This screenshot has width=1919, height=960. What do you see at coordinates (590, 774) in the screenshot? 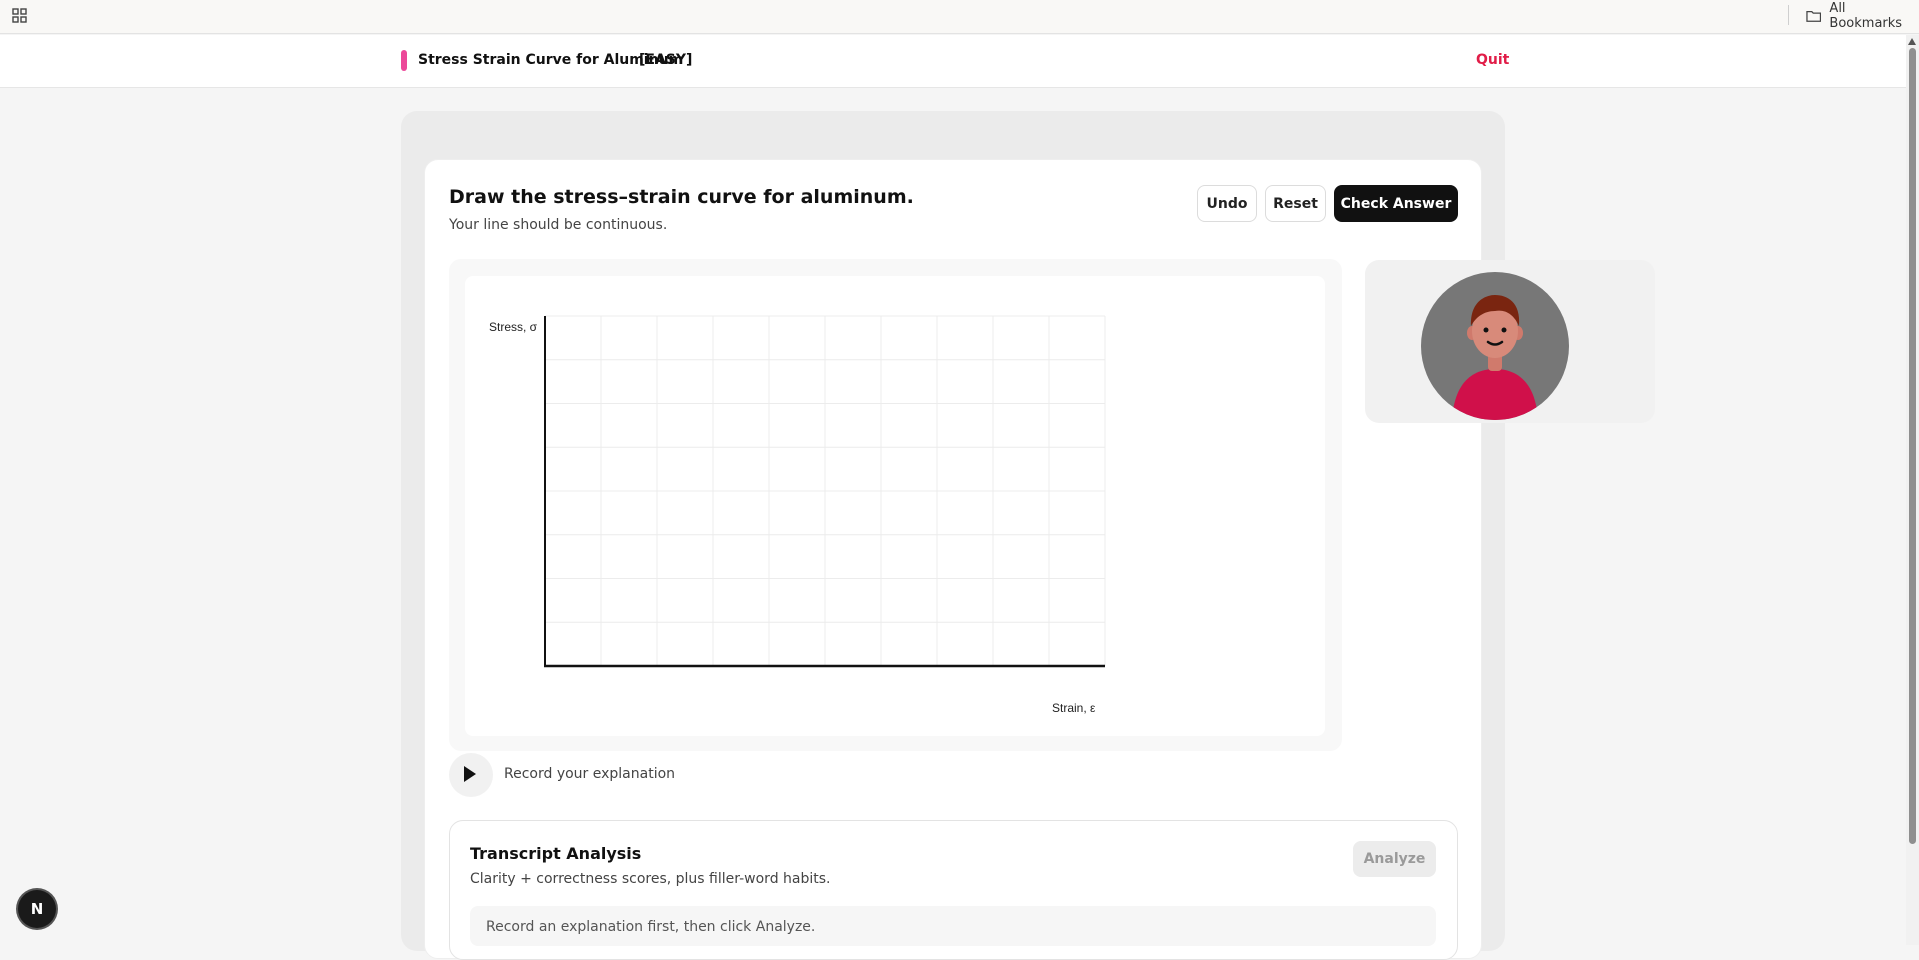
I see `record-label: Record your explanation` at bounding box center [590, 774].